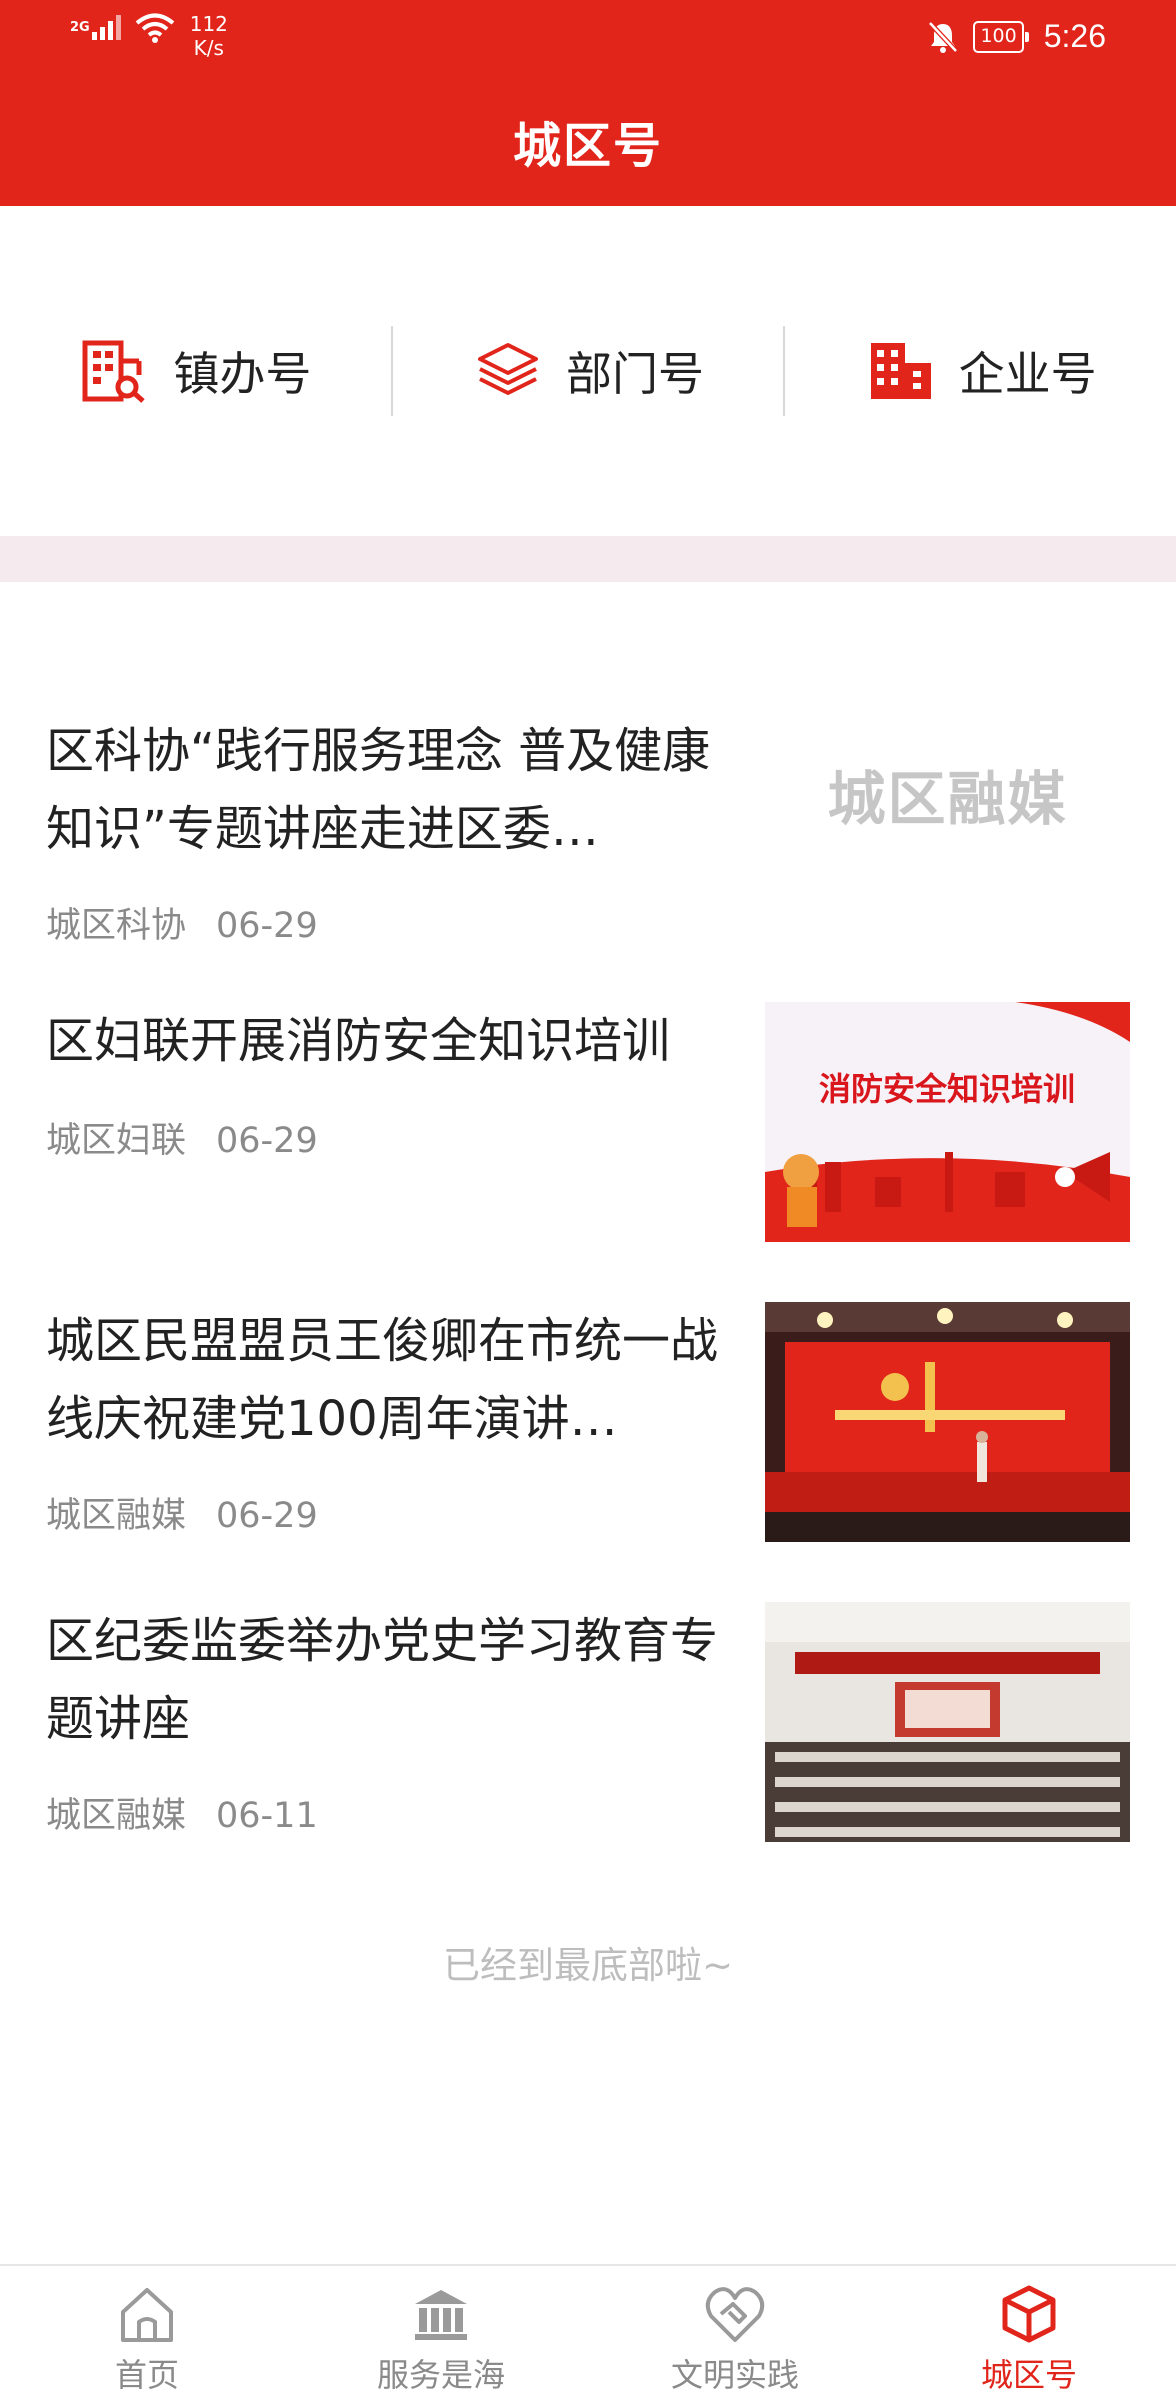  What do you see at coordinates (382, 1680) in the screenshot?
I see `article-title: 区纪委监委举办党史学习教育专题讲座` at bounding box center [382, 1680].